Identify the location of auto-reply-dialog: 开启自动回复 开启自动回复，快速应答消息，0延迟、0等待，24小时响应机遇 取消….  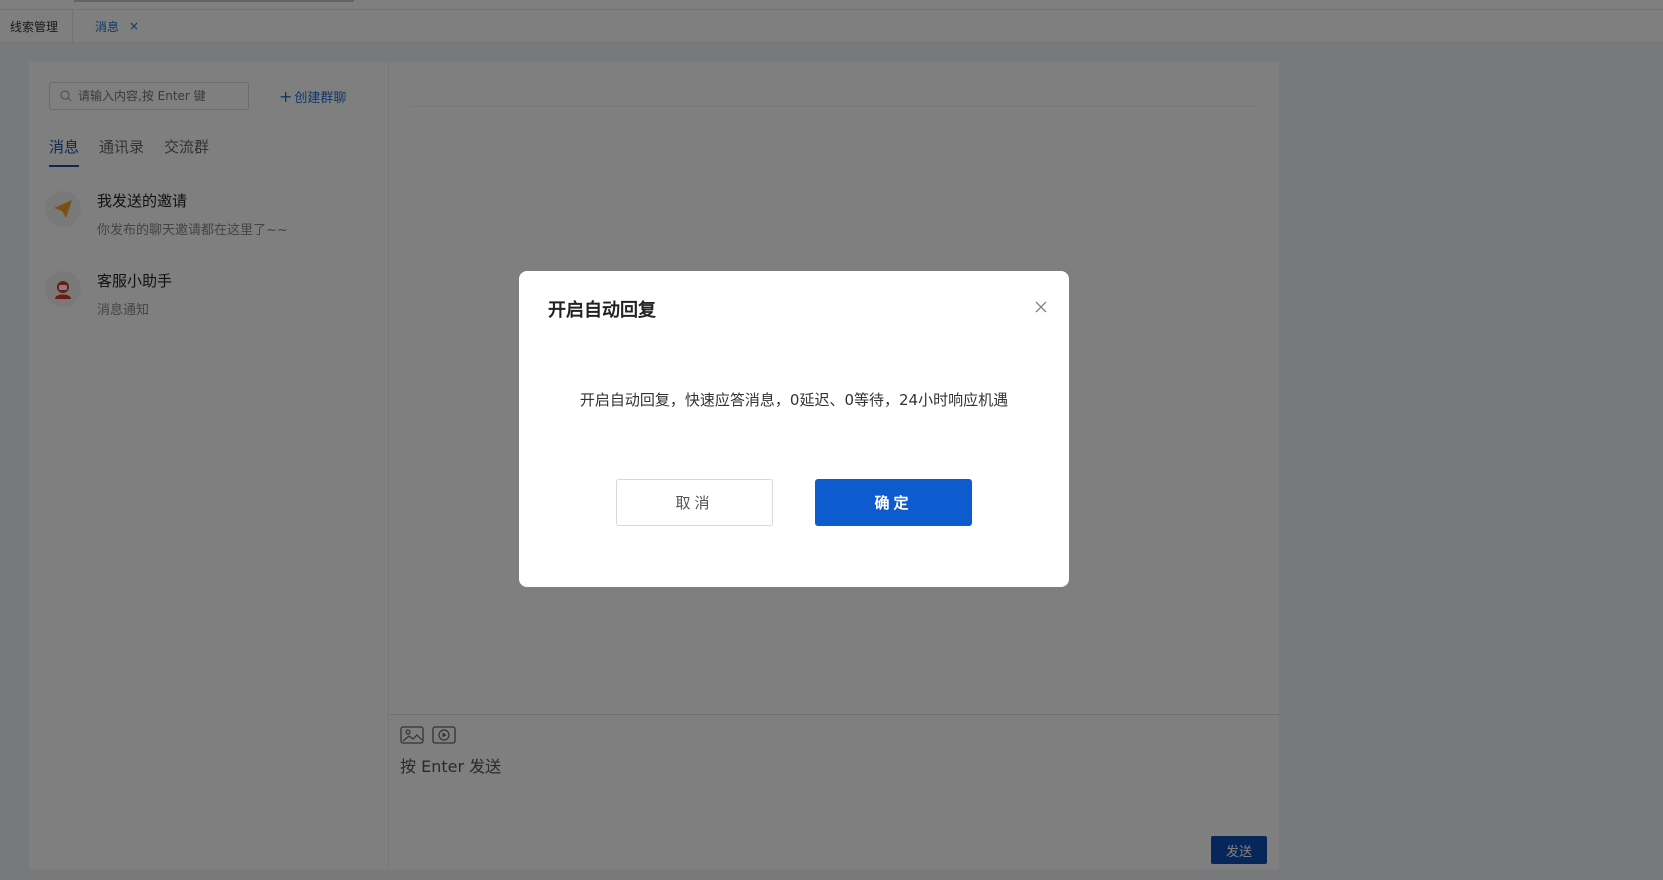
(794, 429).